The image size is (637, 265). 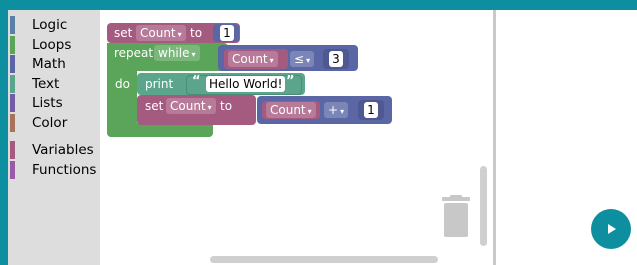 What do you see at coordinates (49, 64) in the screenshot?
I see `category-label: Math` at bounding box center [49, 64].